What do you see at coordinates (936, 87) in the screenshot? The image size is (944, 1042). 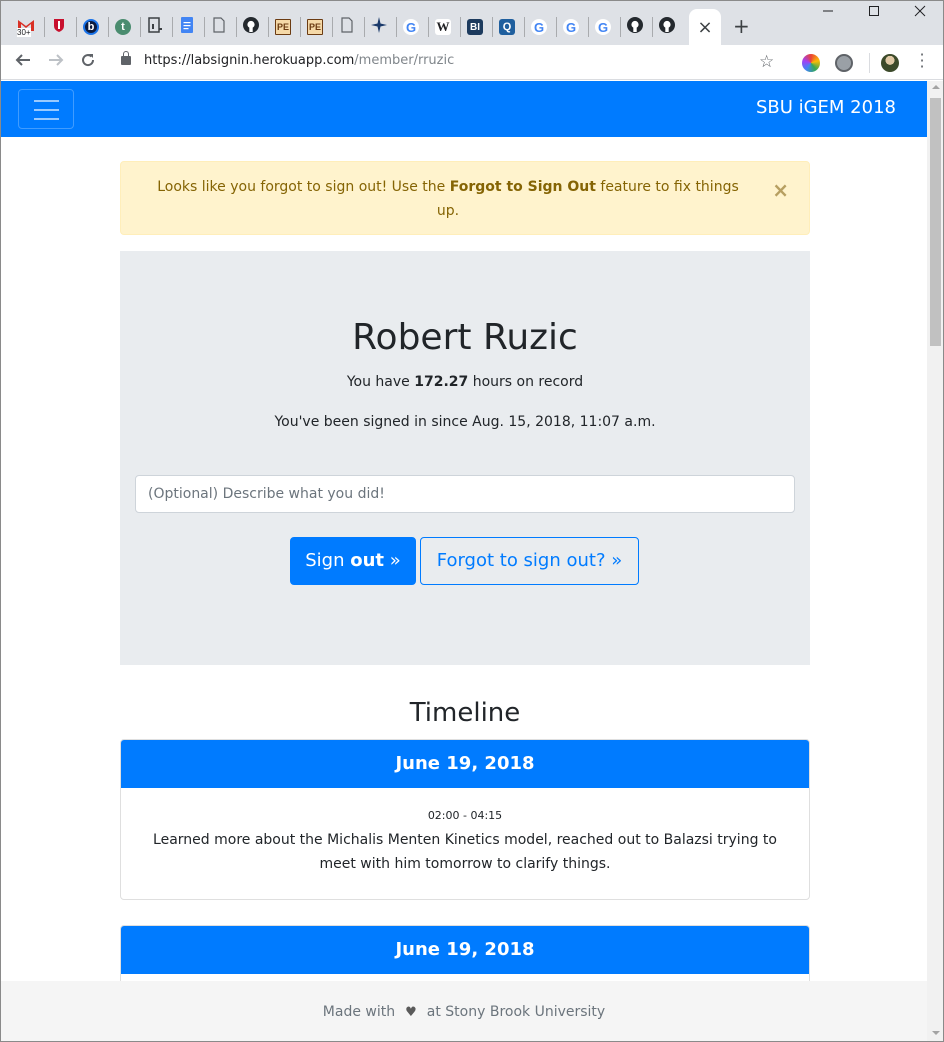 I see `scroll-up-arrow-icon` at bounding box center [936, 87].